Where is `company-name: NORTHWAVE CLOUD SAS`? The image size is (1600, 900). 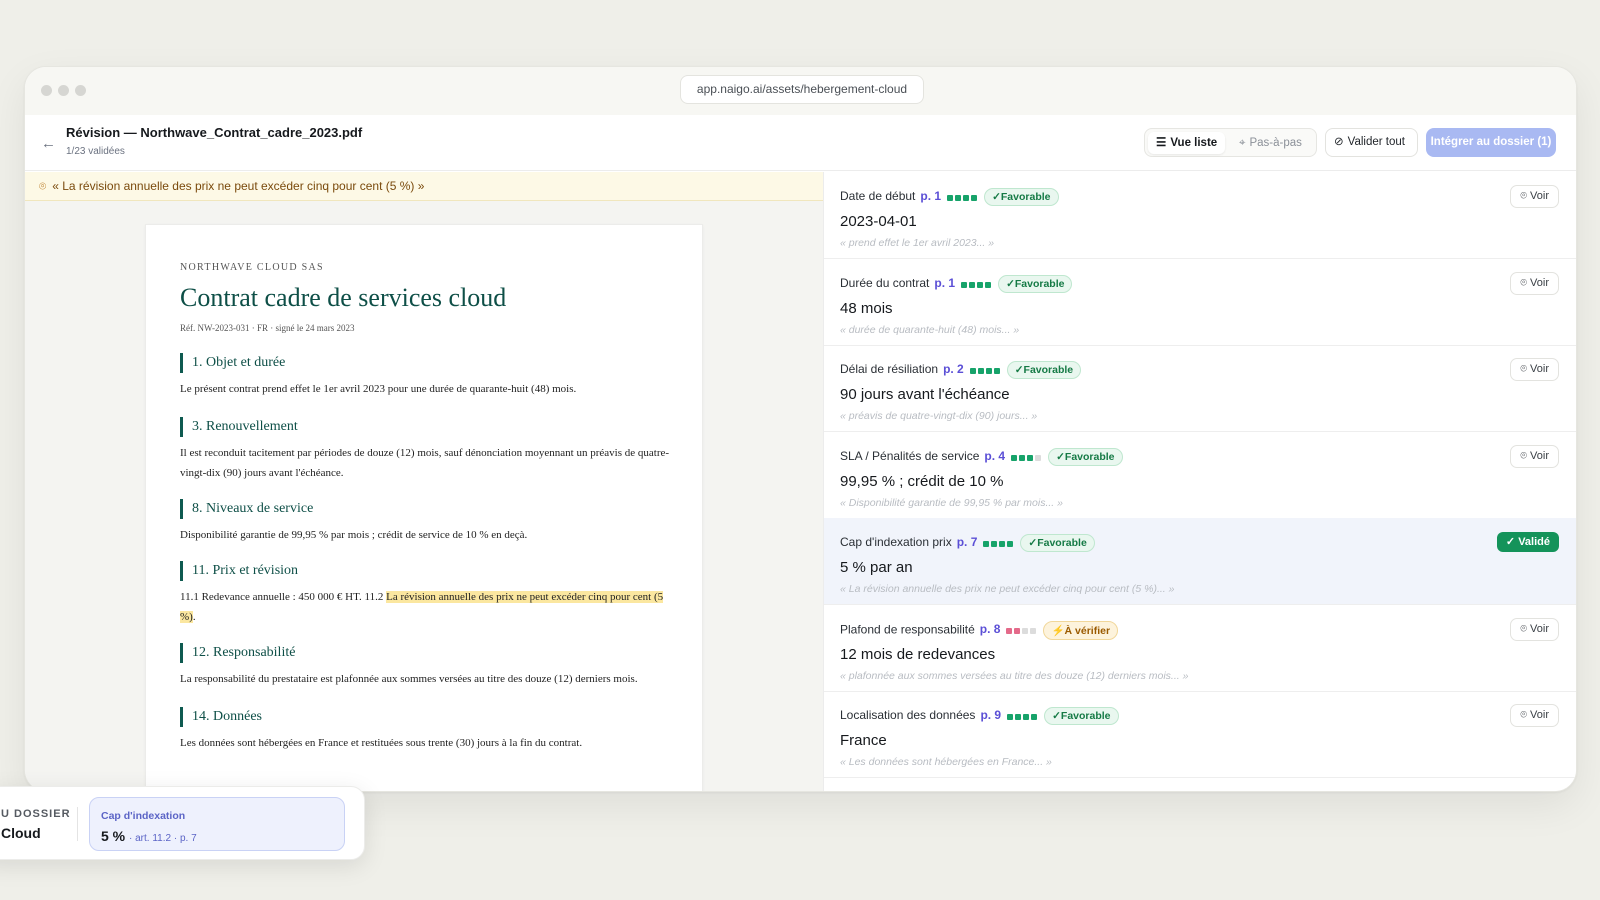 company-name: NORTHWAVE CLOUD SAS is located at coordinates (252, 267).